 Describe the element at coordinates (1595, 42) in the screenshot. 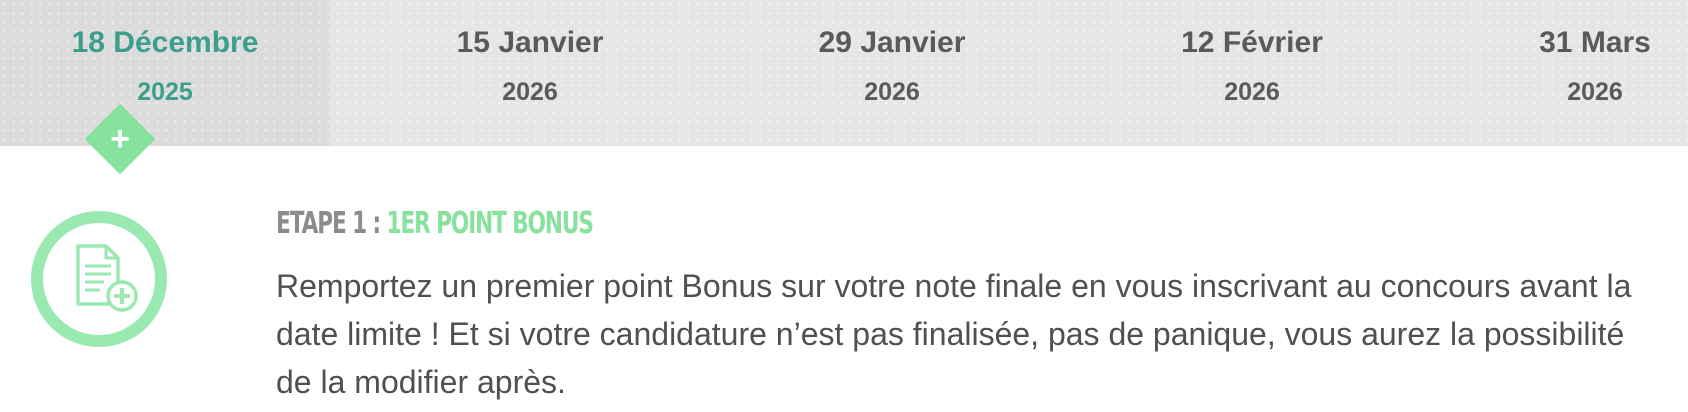

I see `timeline-date-day: 31 Mars` at that location.